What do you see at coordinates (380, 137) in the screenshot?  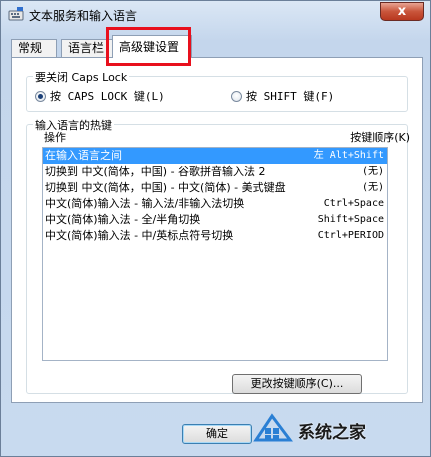 I see `column-keys-header: 按键顺序(K)` at bounding box center [380, 137].